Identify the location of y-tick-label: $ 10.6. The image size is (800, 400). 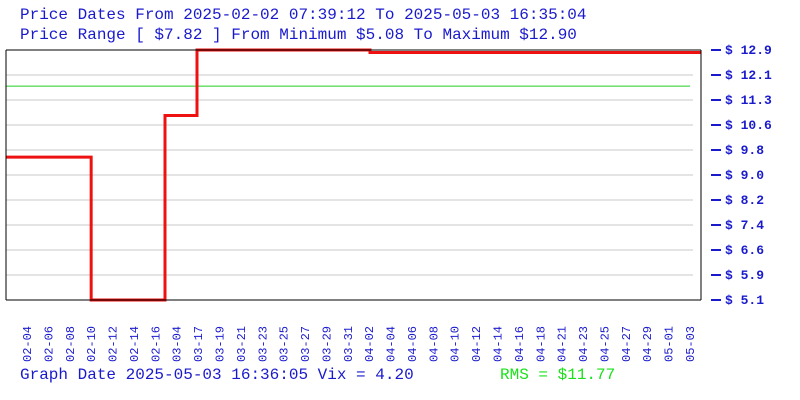
(748, 125).